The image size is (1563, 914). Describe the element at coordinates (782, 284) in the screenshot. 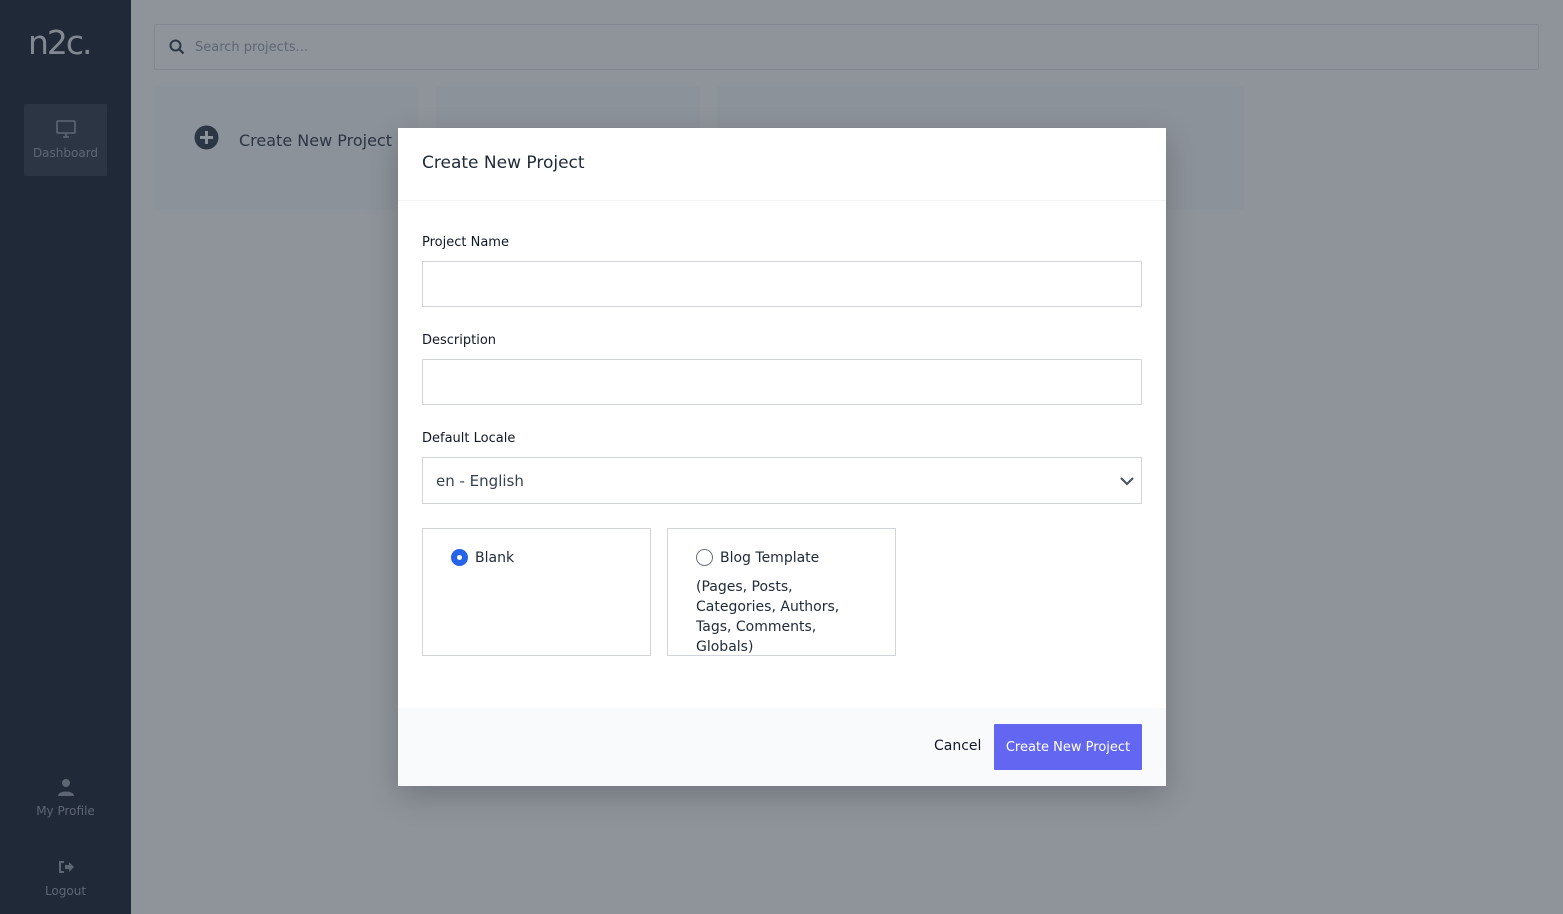

I see `project-name-input` at that location.